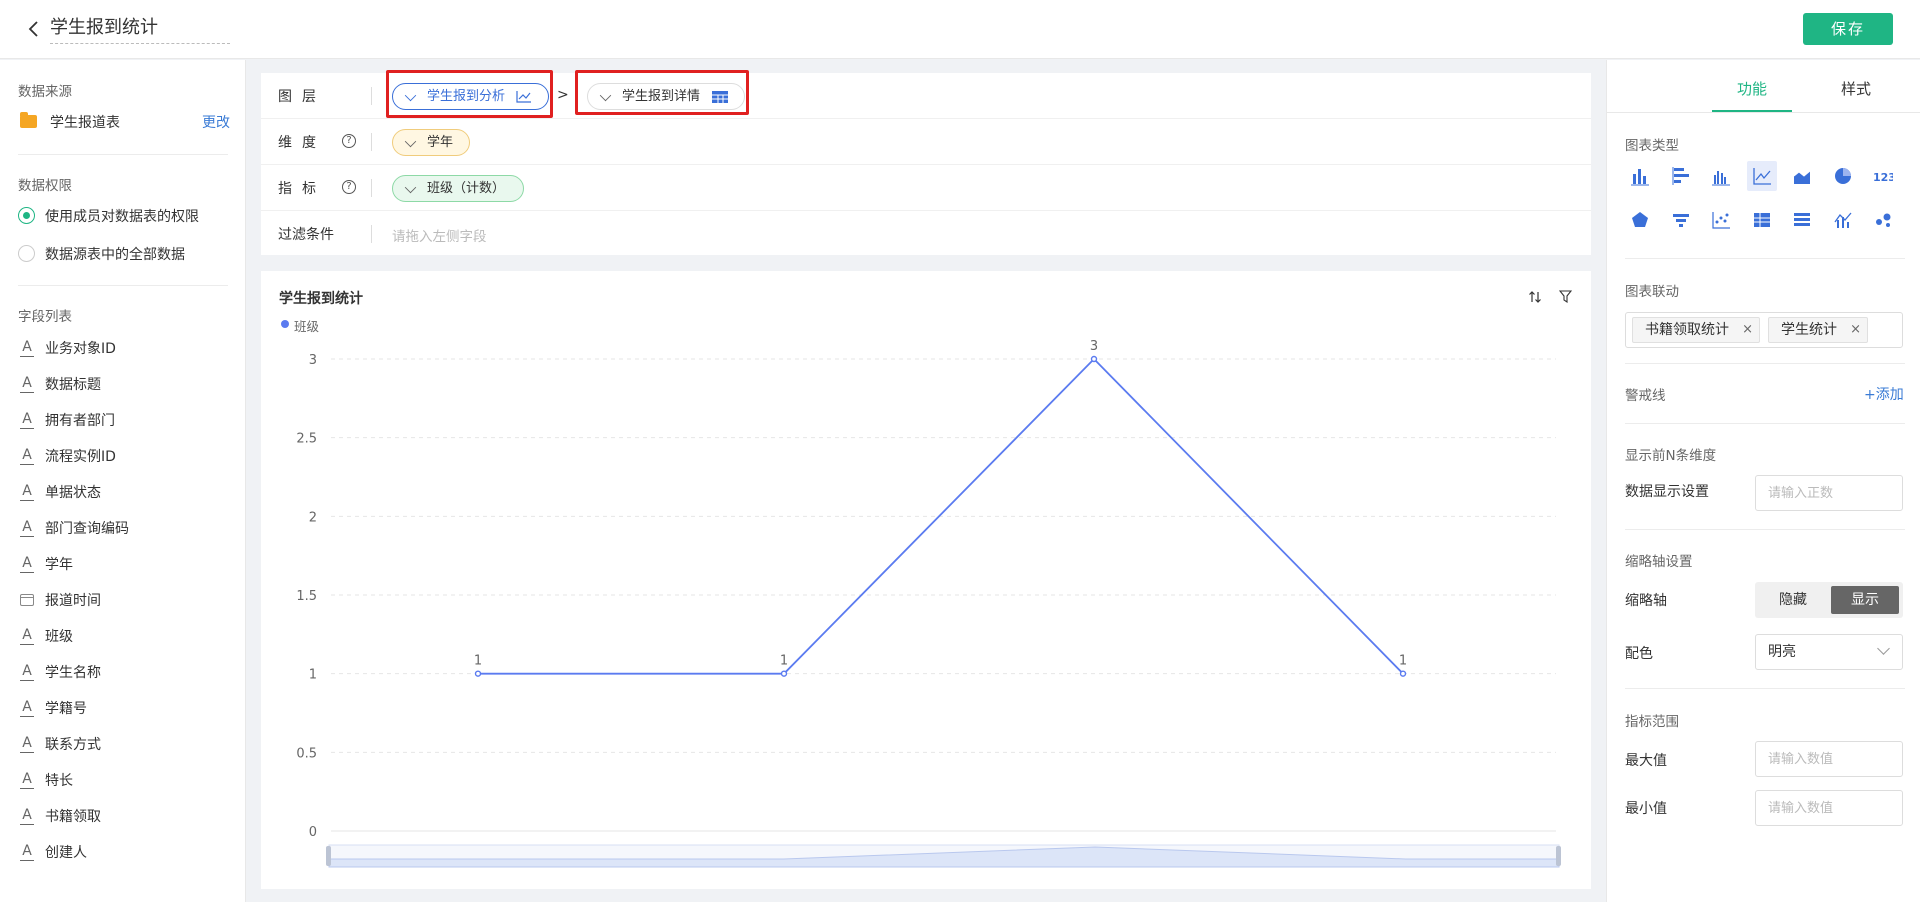 This screenshot has width=1920, height=902. What do you see at coordinates (123, 600) in the screenshot?
I see `field-item: 报道时间` at bounding box center [123, 600].